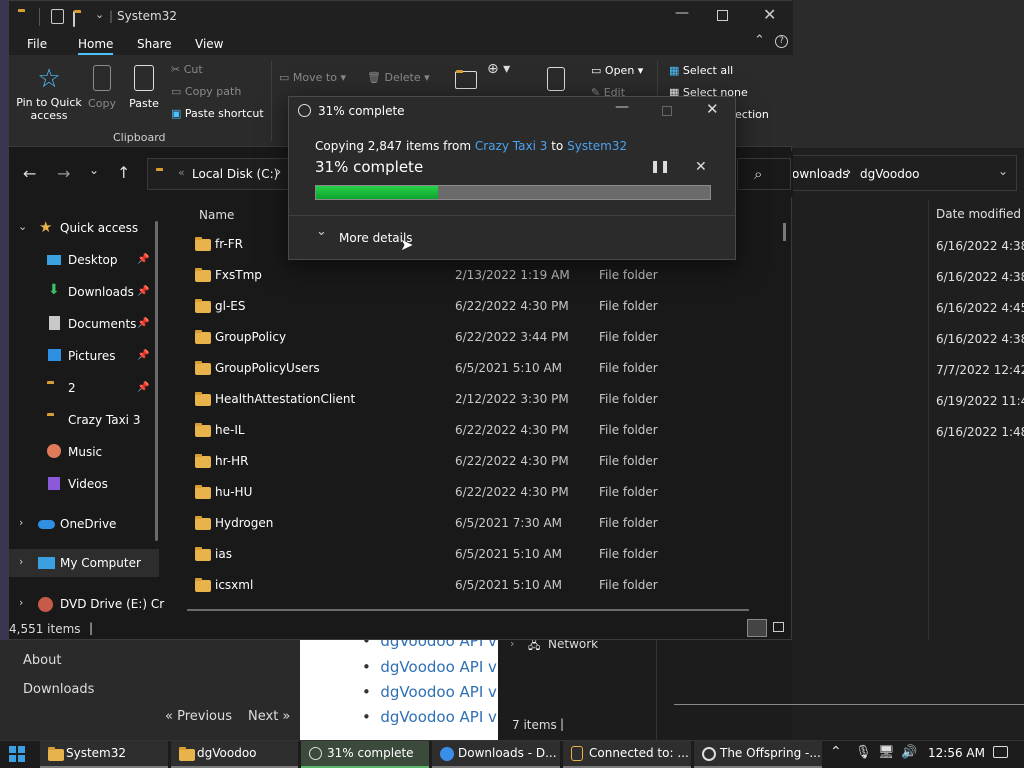 This screenshot has height=768, width=1024. I want to click on address-bar: « Local Disk (C:) ›, so click(222, 174).